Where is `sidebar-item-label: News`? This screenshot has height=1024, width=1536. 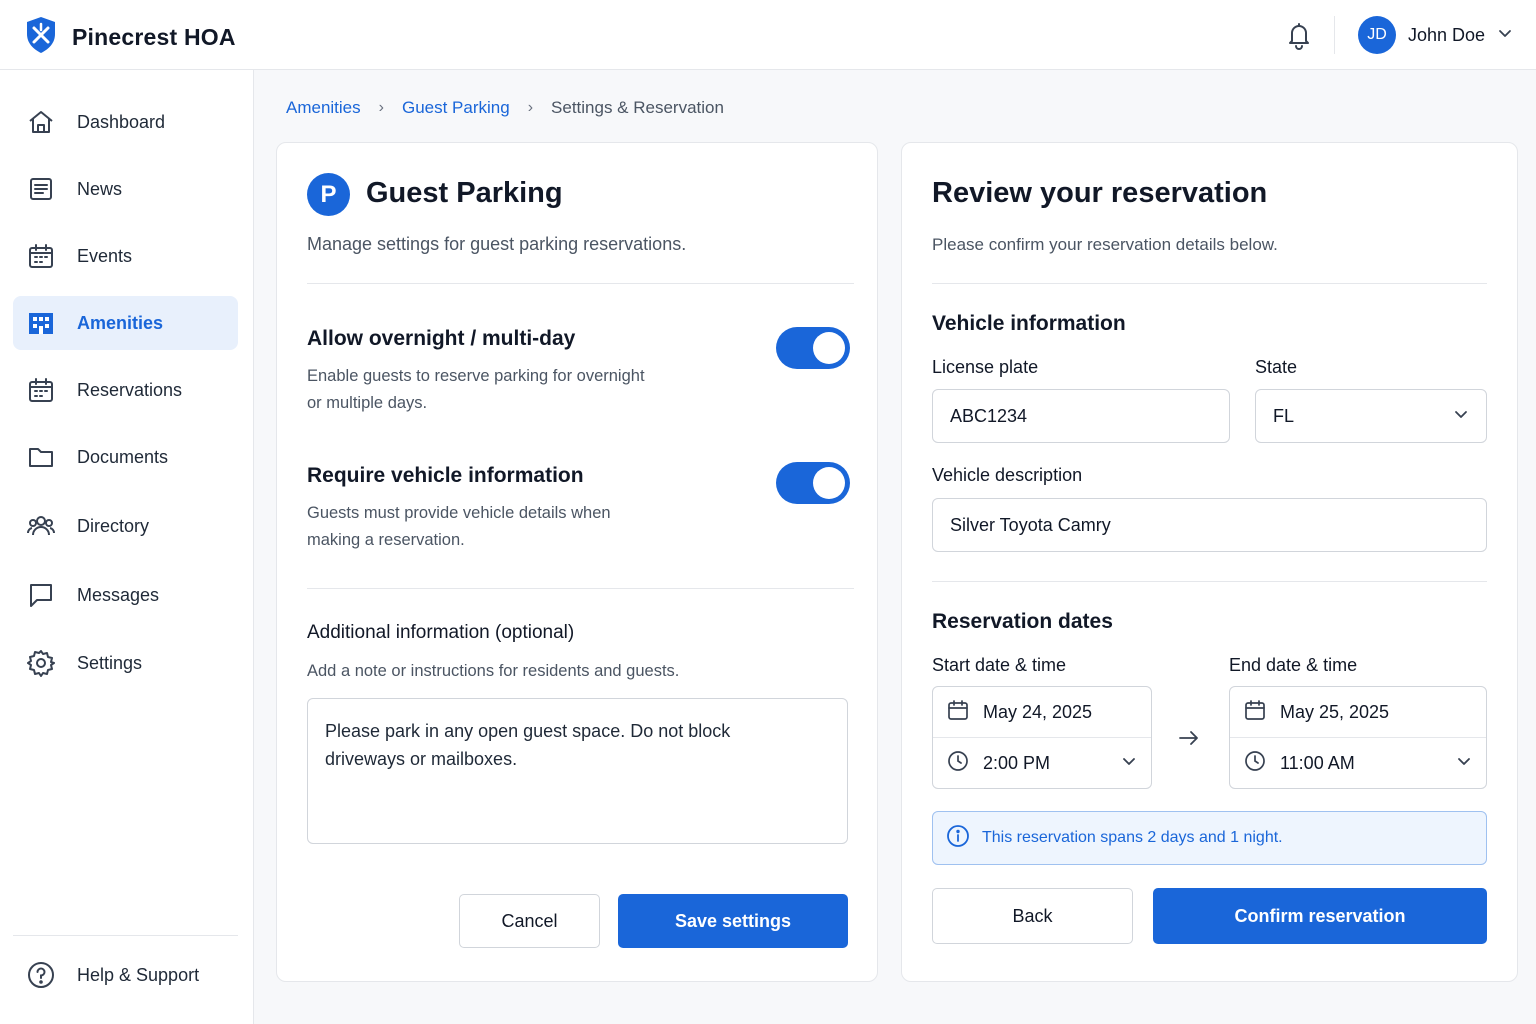
sidebar-item-label: News is located at coordinates (100, 188).